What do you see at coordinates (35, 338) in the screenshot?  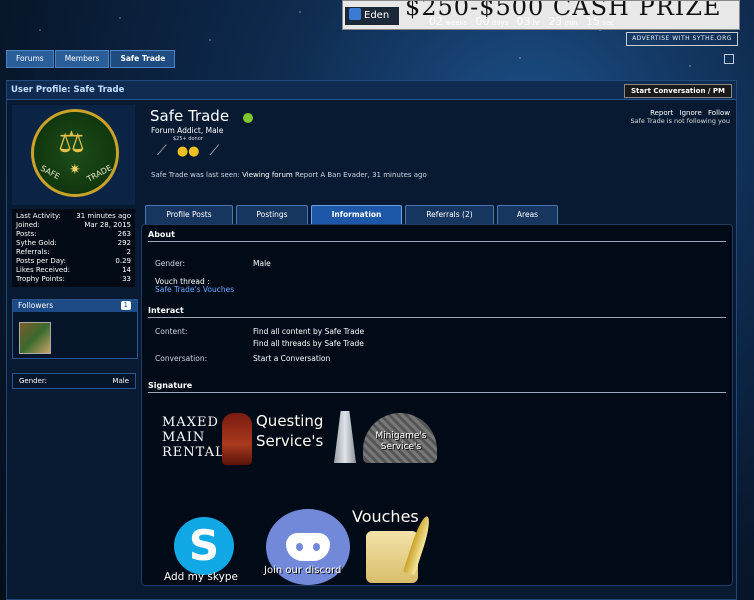 I see `follower-avatar` at bounding box center [35, 338].